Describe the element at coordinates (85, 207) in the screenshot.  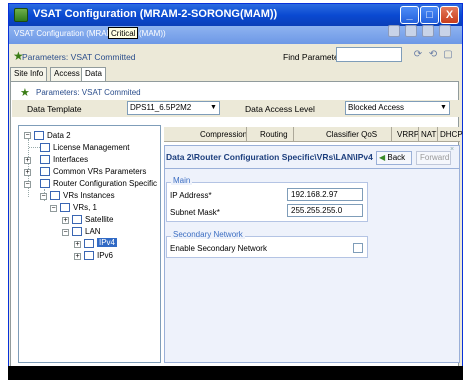
I see `tree-node-vrs-1: VRs, 1` at that location.